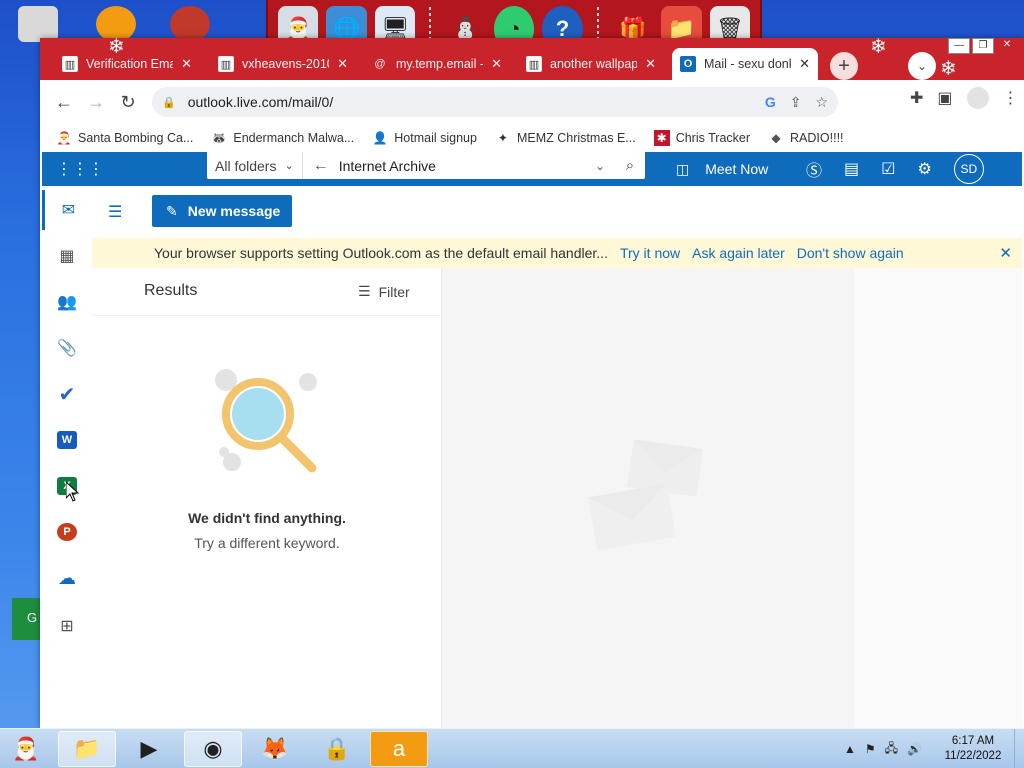 The width and height of the screenshot is (1024, 768). What do you see at coordinates (948, 69) in the screenshot?
I see `snowflake-icon: ❄` at bounding box center [948, 69].